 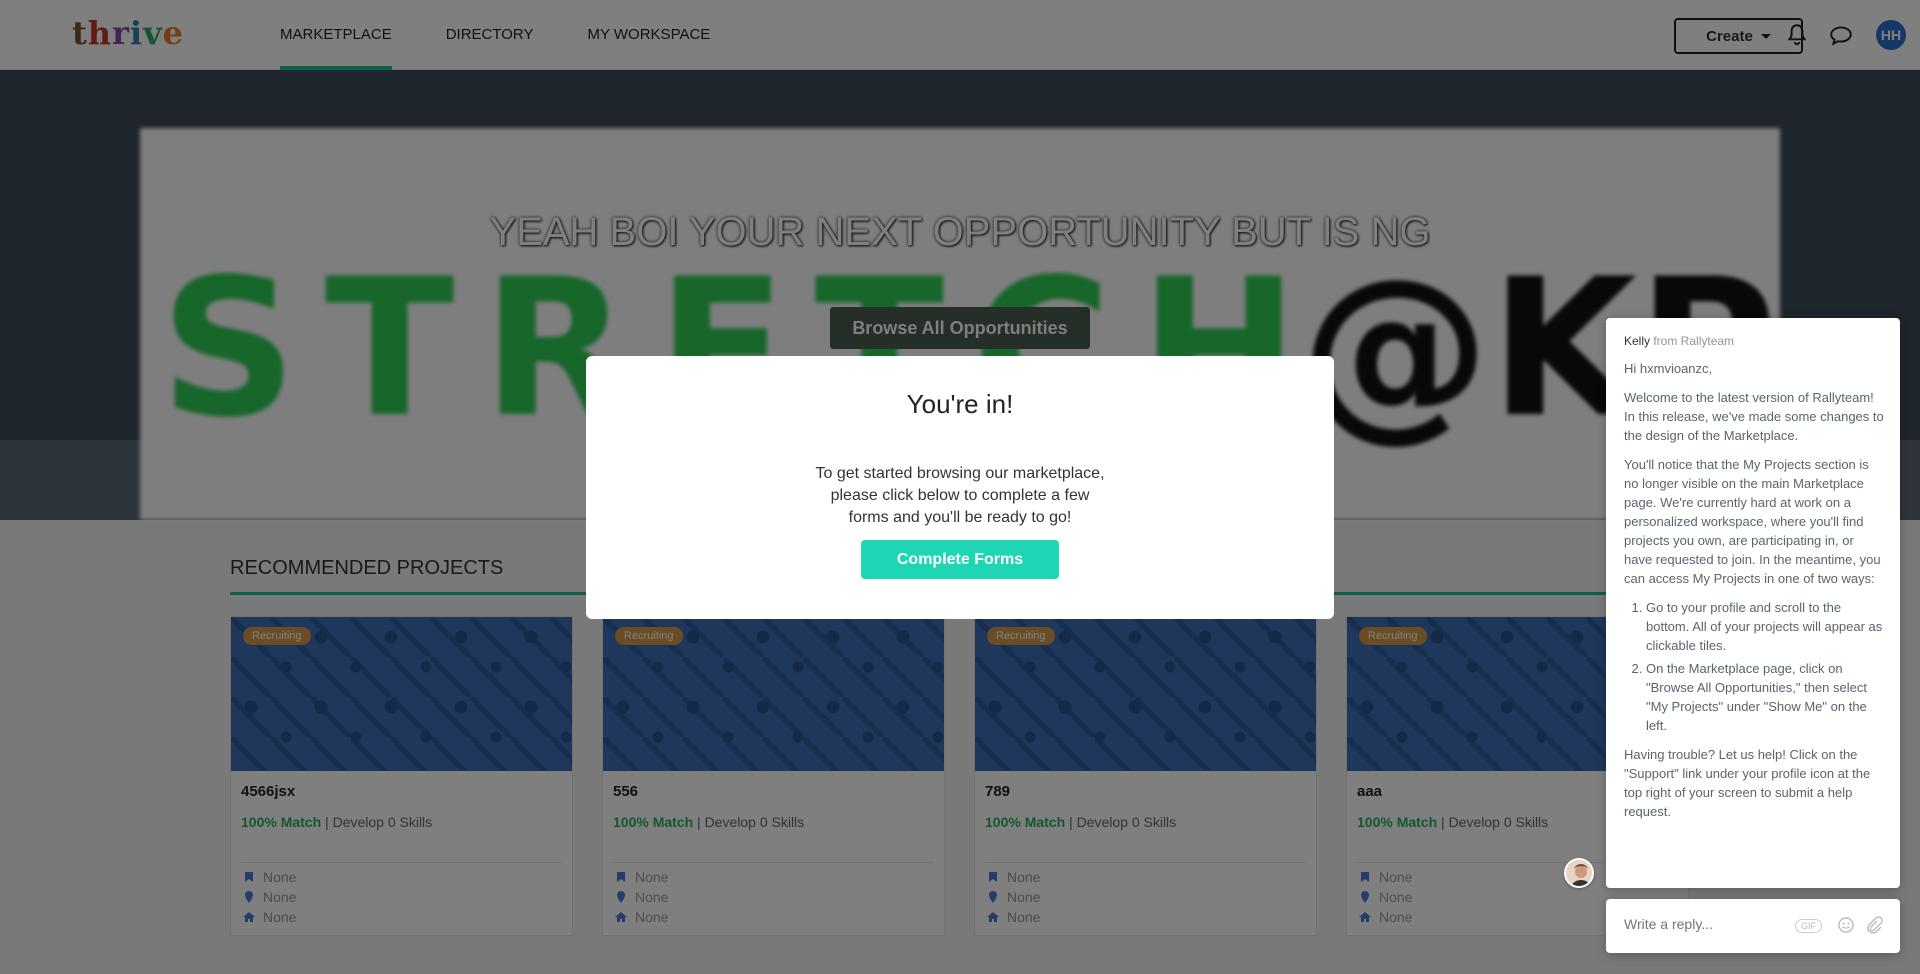 I want to click on attachment-icon, so click(x=1874, y=925).